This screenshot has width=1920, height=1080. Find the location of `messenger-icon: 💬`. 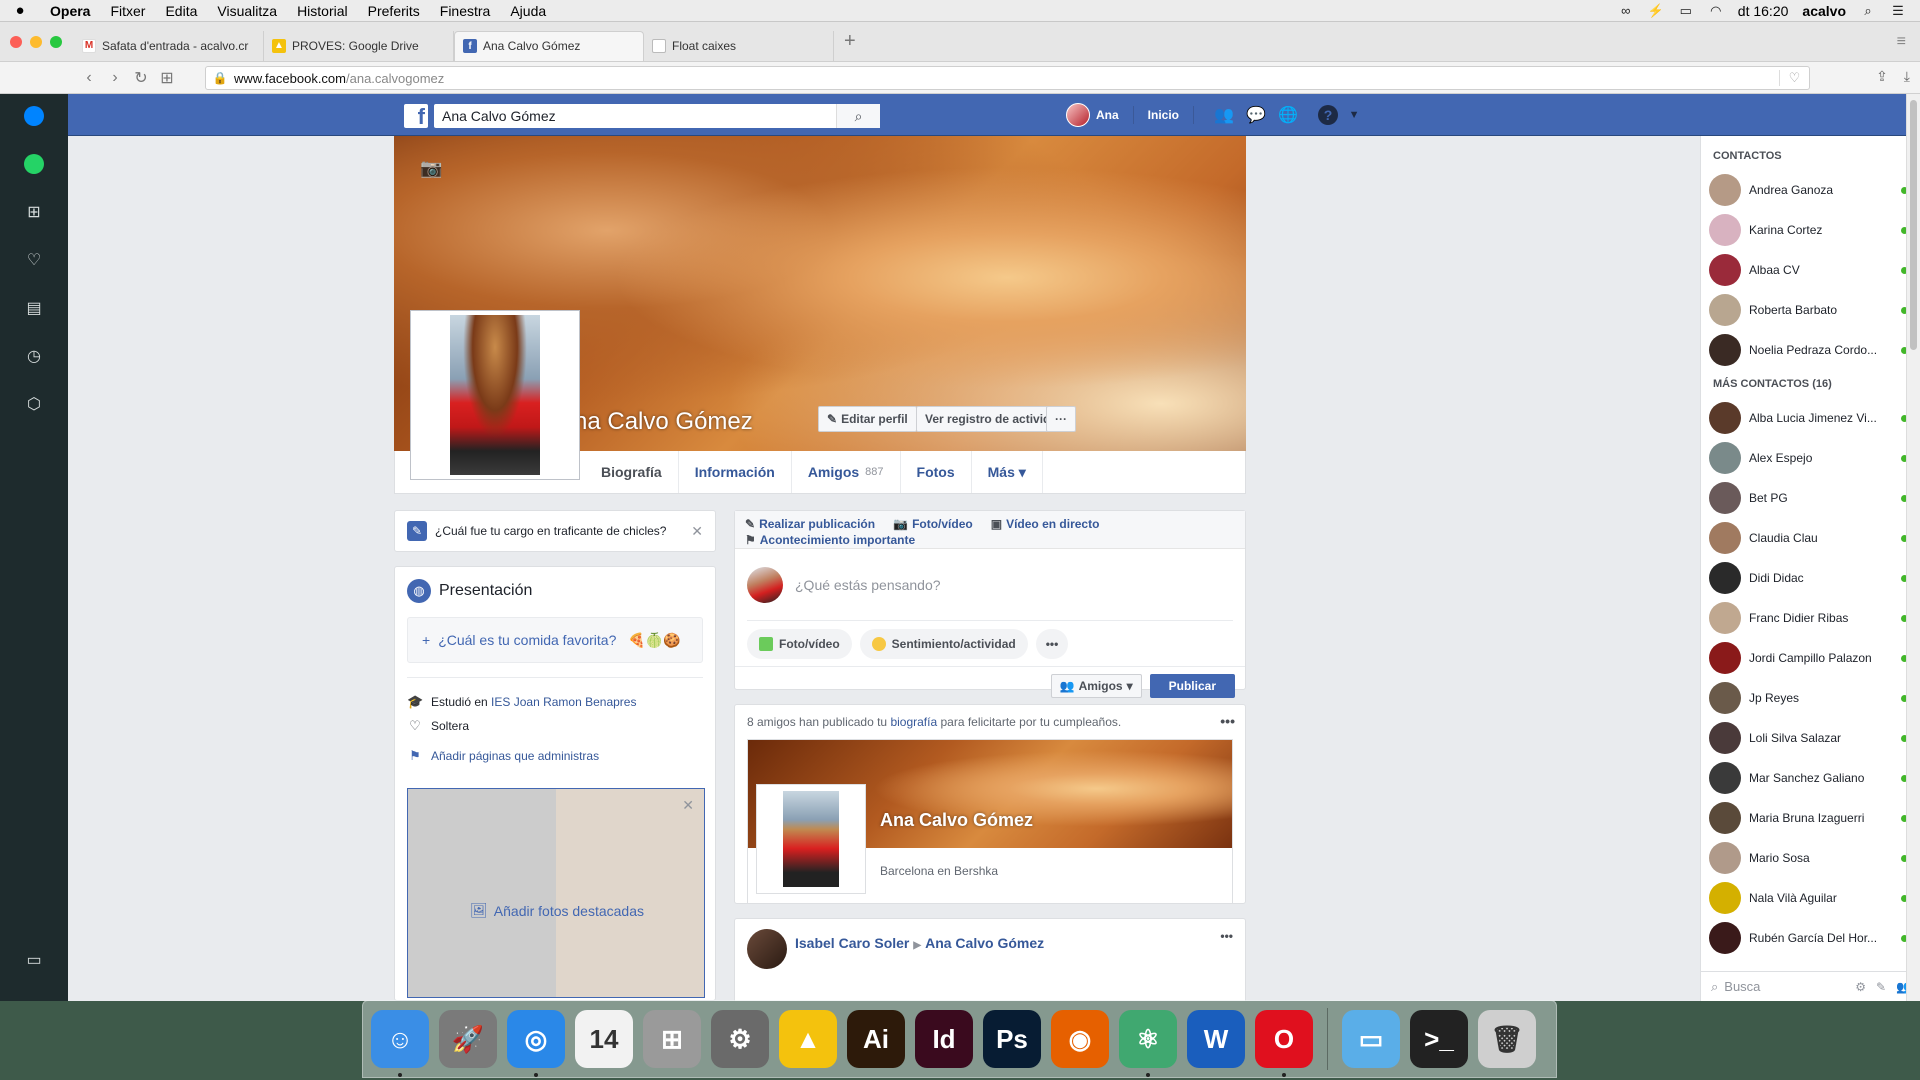

messenger-icon: 💬 is located at coordinates (1256, 115).